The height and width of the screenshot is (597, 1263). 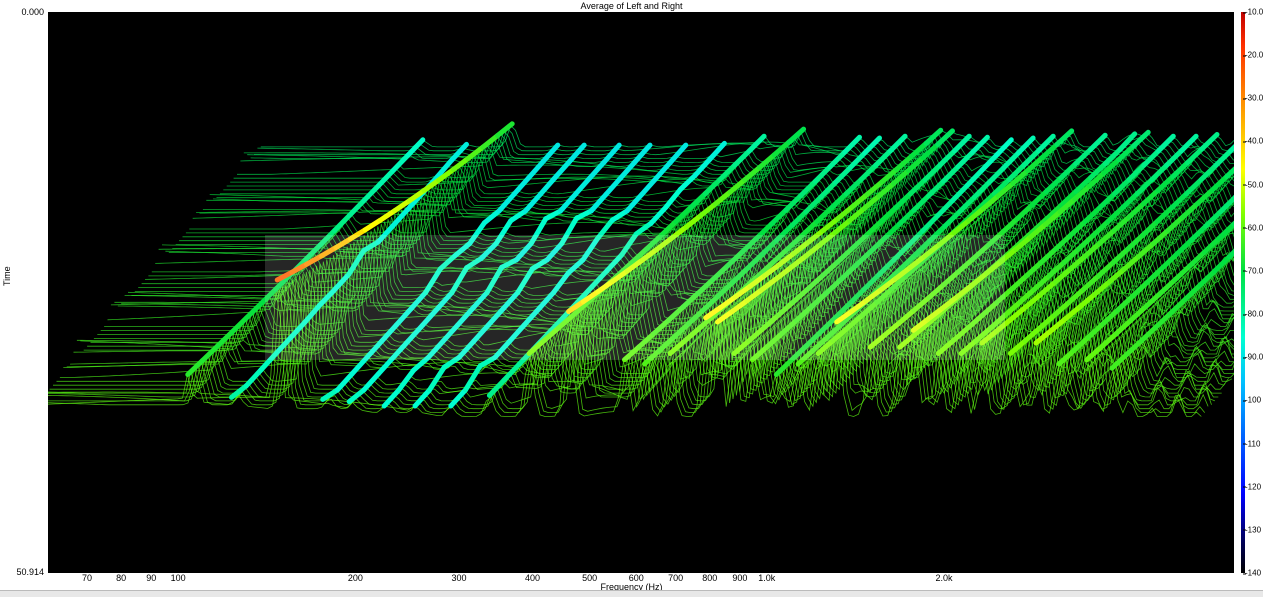 What do you see at coordinates (22, 572) in the screenshot?
I see `time-axis-end: 50.914` at bounding box center [22, 572].